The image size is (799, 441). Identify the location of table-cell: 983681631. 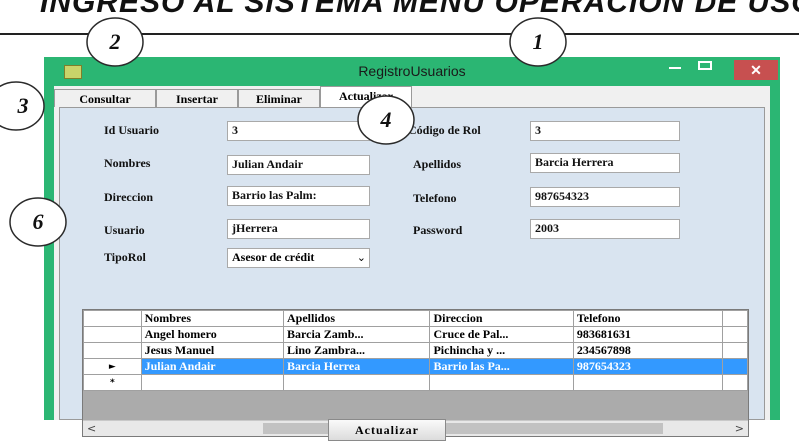
(648, 334).